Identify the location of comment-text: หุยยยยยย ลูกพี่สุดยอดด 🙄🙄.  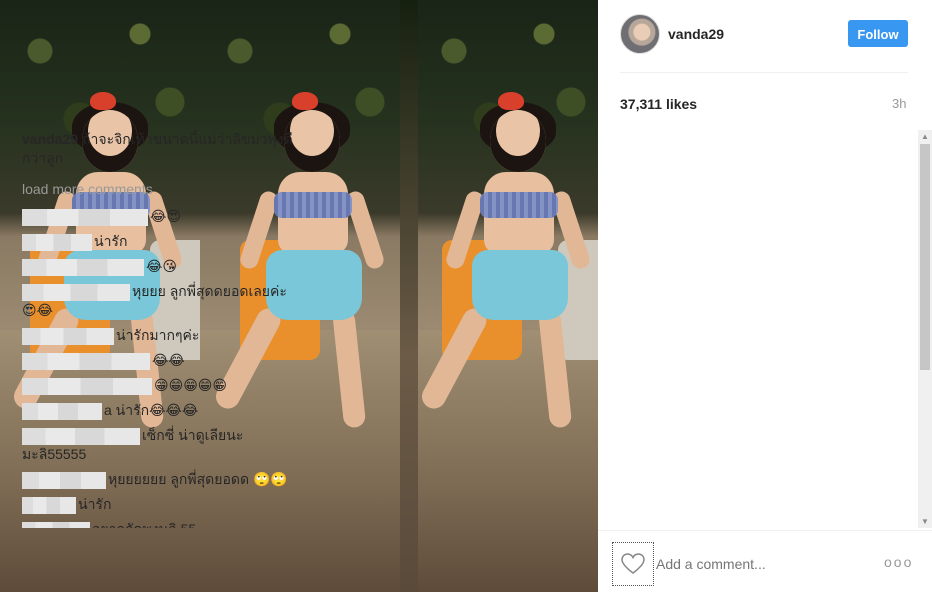
(198, 479).